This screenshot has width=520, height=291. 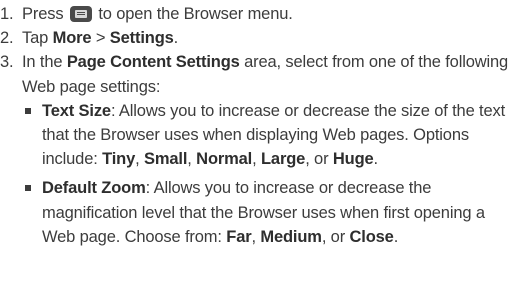 I want to click on option: Huge, so click(x=353, y=159).